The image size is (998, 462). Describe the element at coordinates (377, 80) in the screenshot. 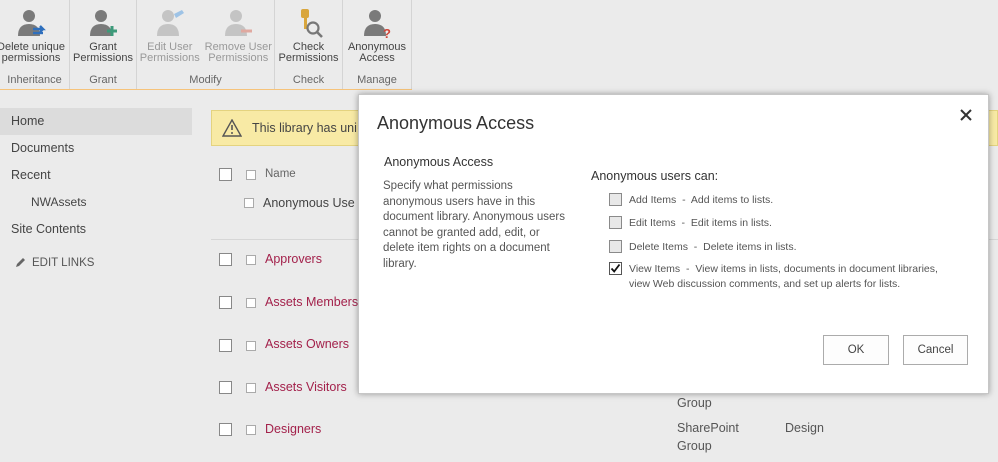

I see `group-label-manage: Manage` at that location.